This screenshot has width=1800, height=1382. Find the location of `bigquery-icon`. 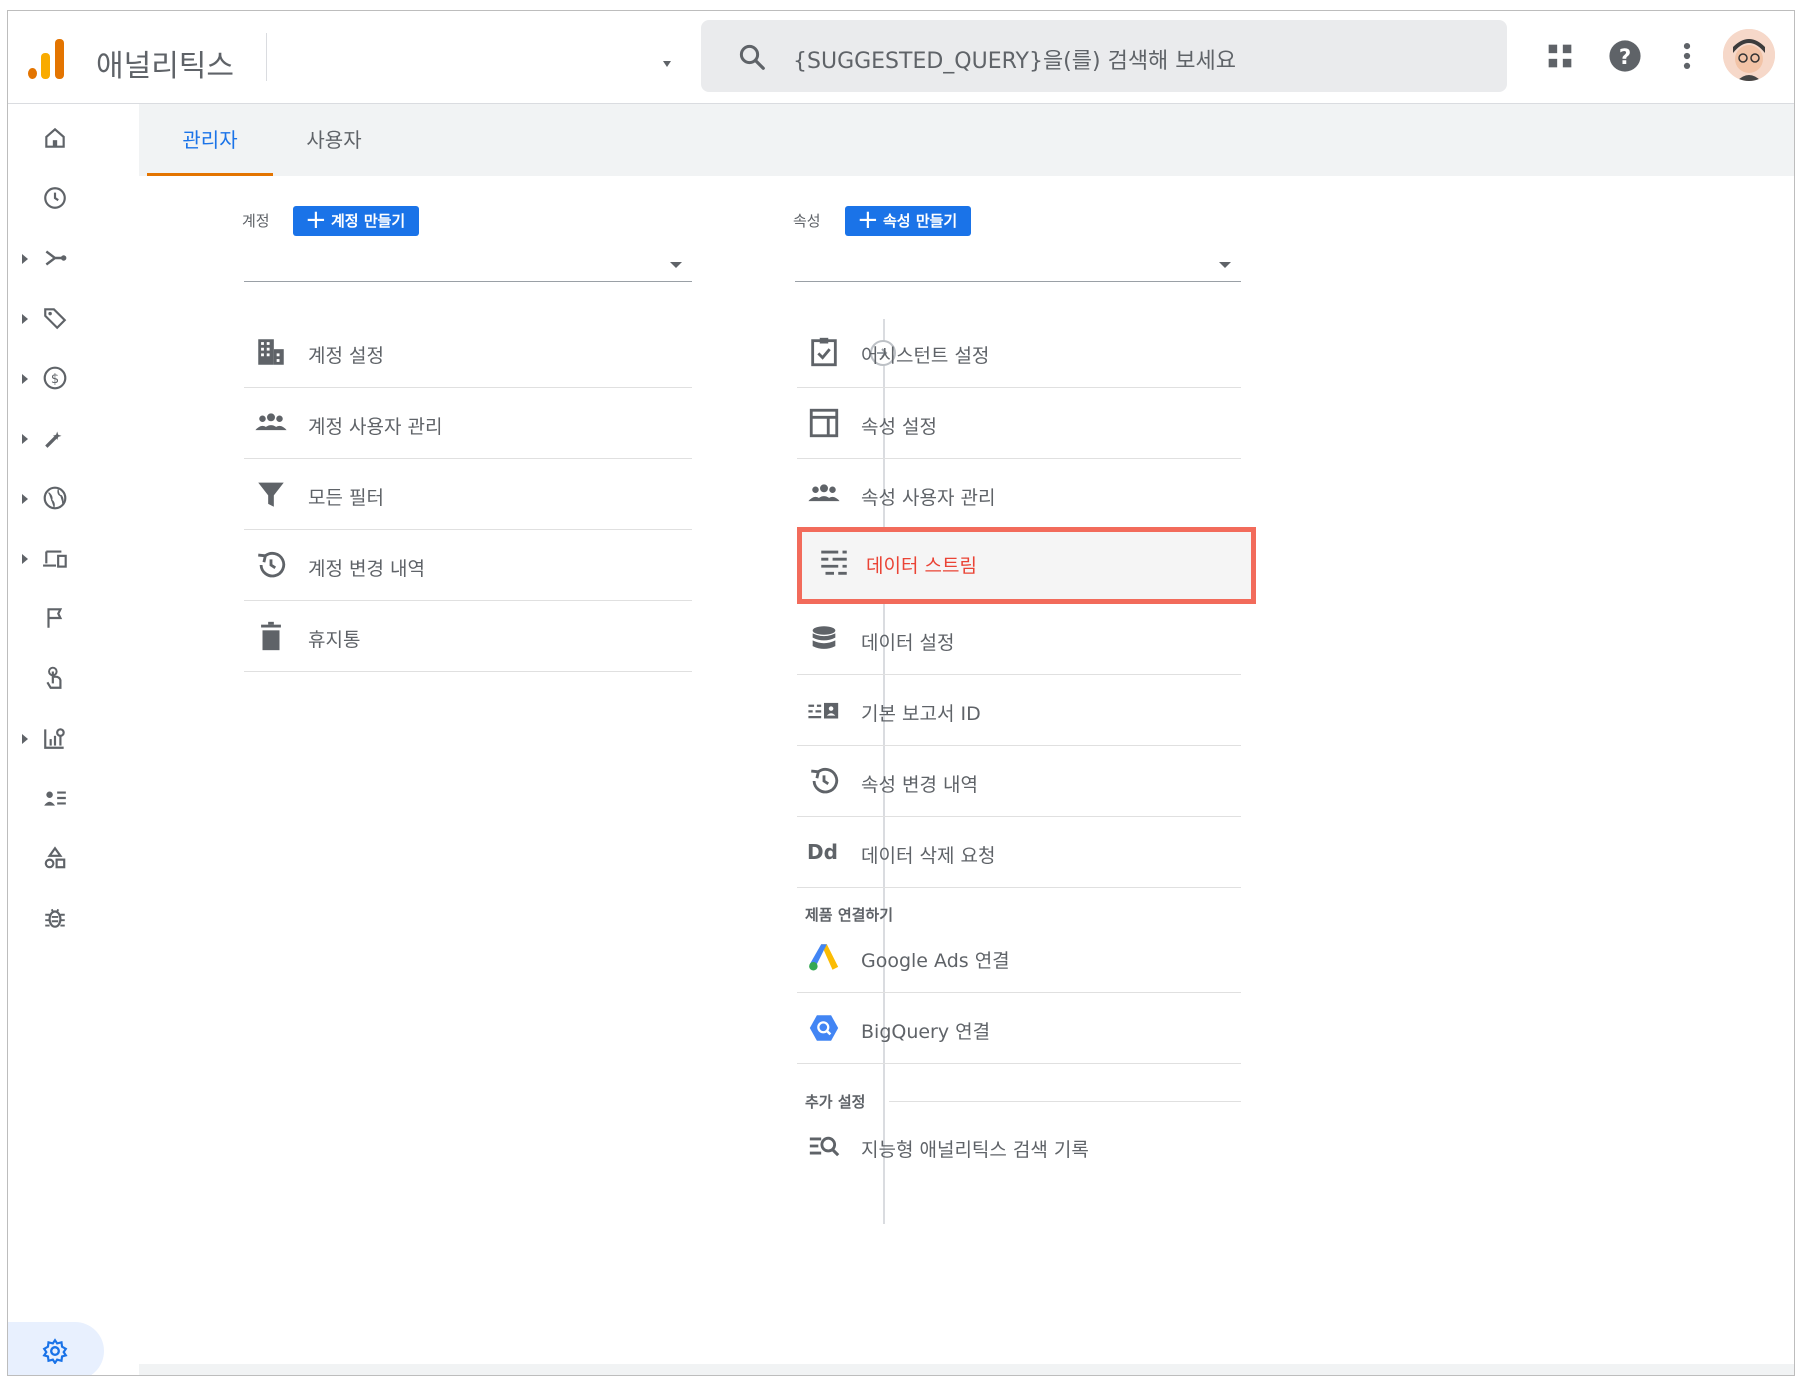

bigquery-icon is located at coordinates (824, 1028).